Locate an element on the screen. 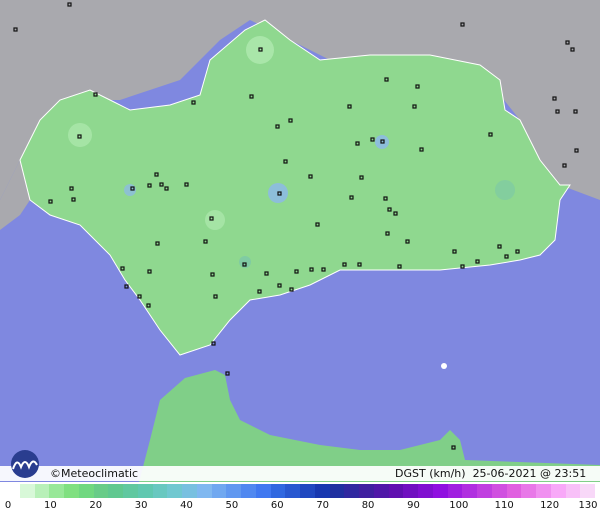  color-scale: 0 10 20 30 40 50 60 70 80 90 100 110 120 130 is located at coordinates (300, 499).